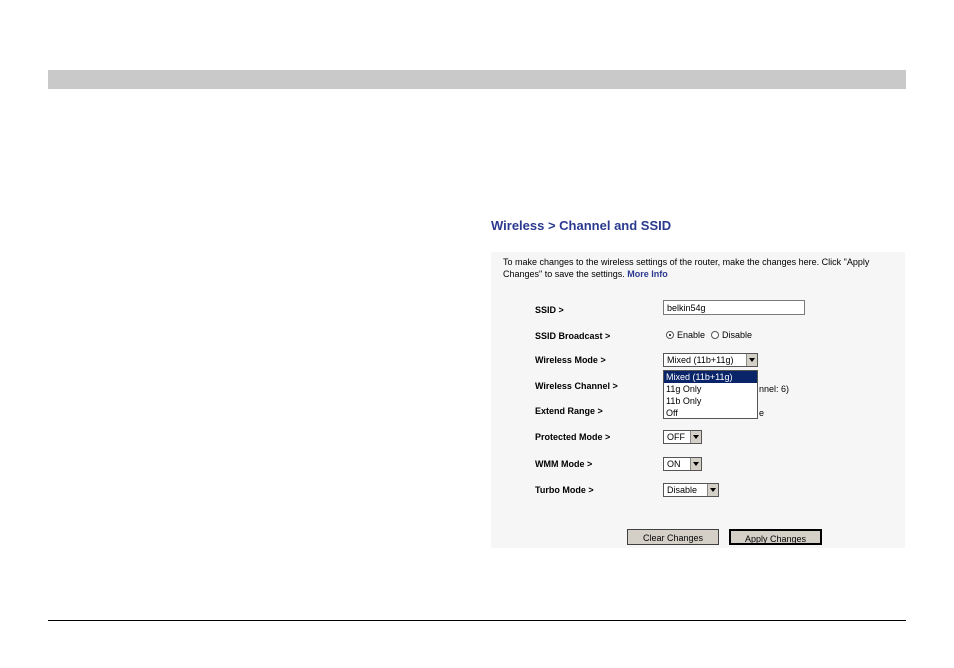 The image size is (954, 668). I want to click on page-title: Wireless > Channel and SSID, so click(581, 225).